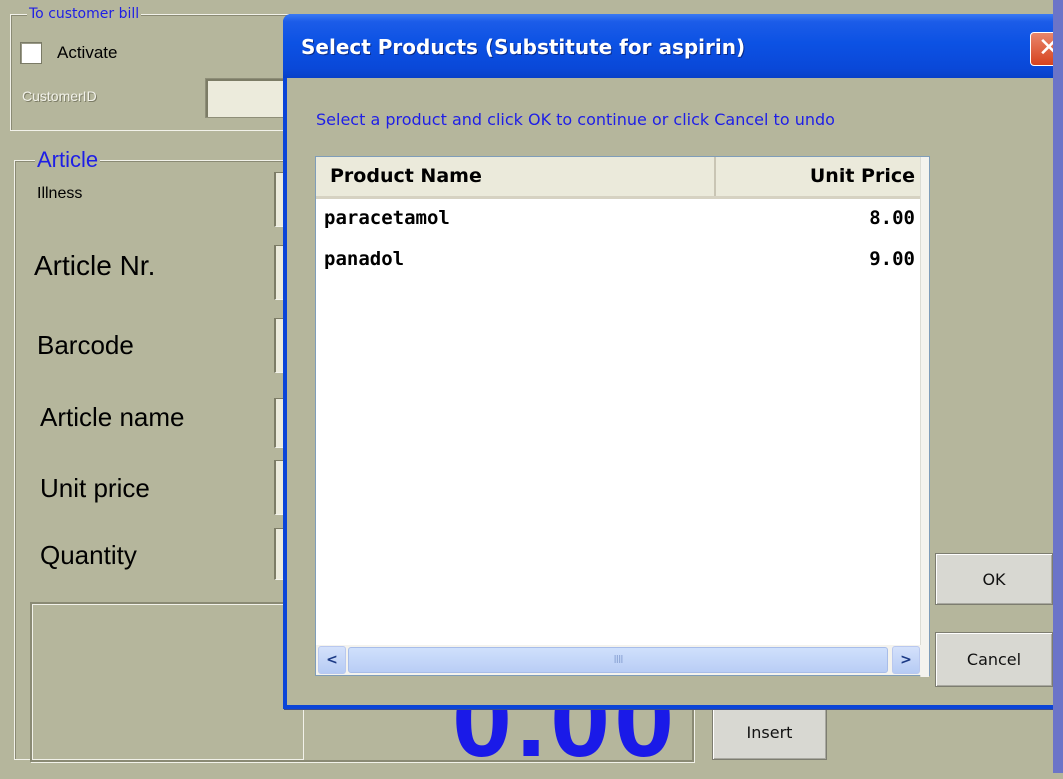 This screenshot has width=1063, height=779. I want to click on unit-price-label: Unit price, so click(95, 488).